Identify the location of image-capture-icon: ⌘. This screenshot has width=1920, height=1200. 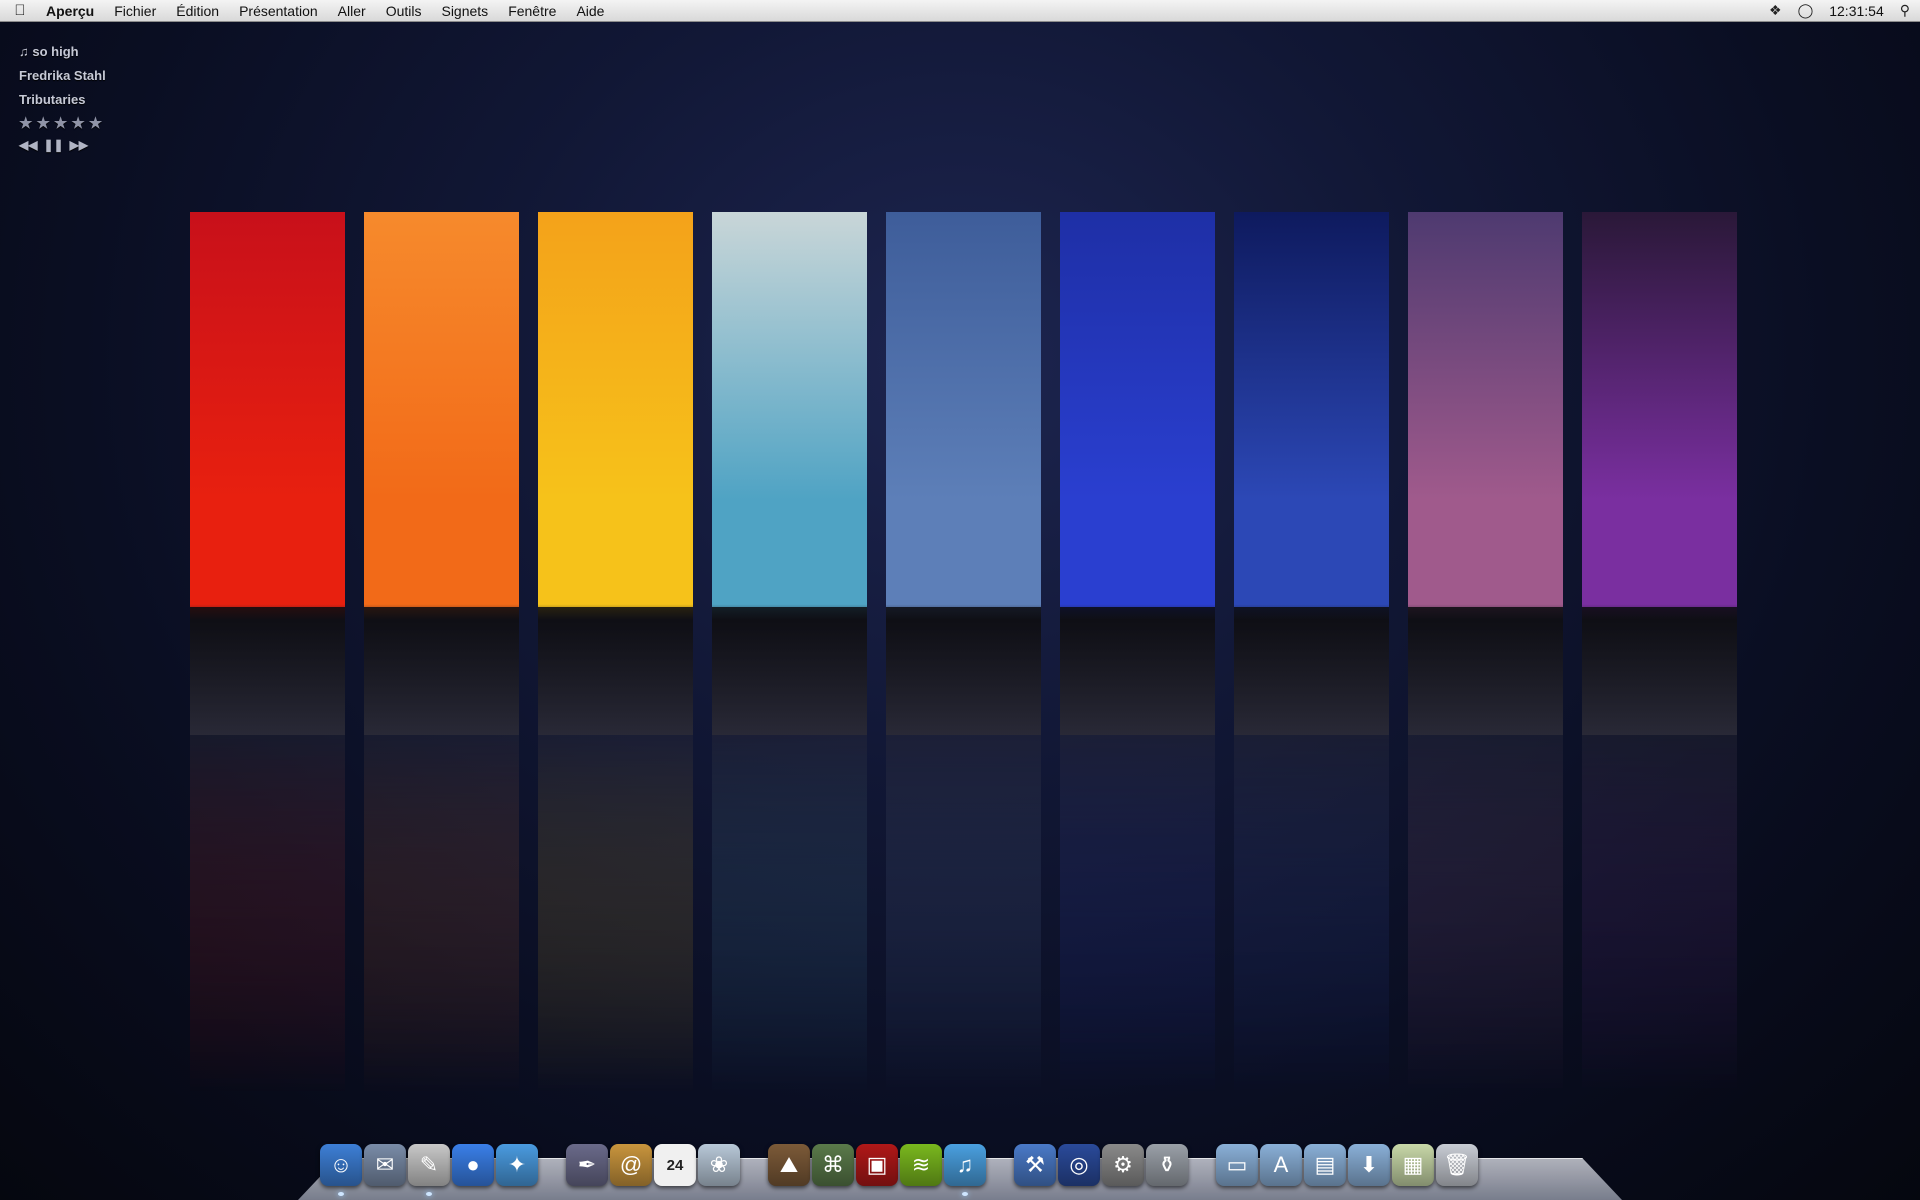
(833, 1165).